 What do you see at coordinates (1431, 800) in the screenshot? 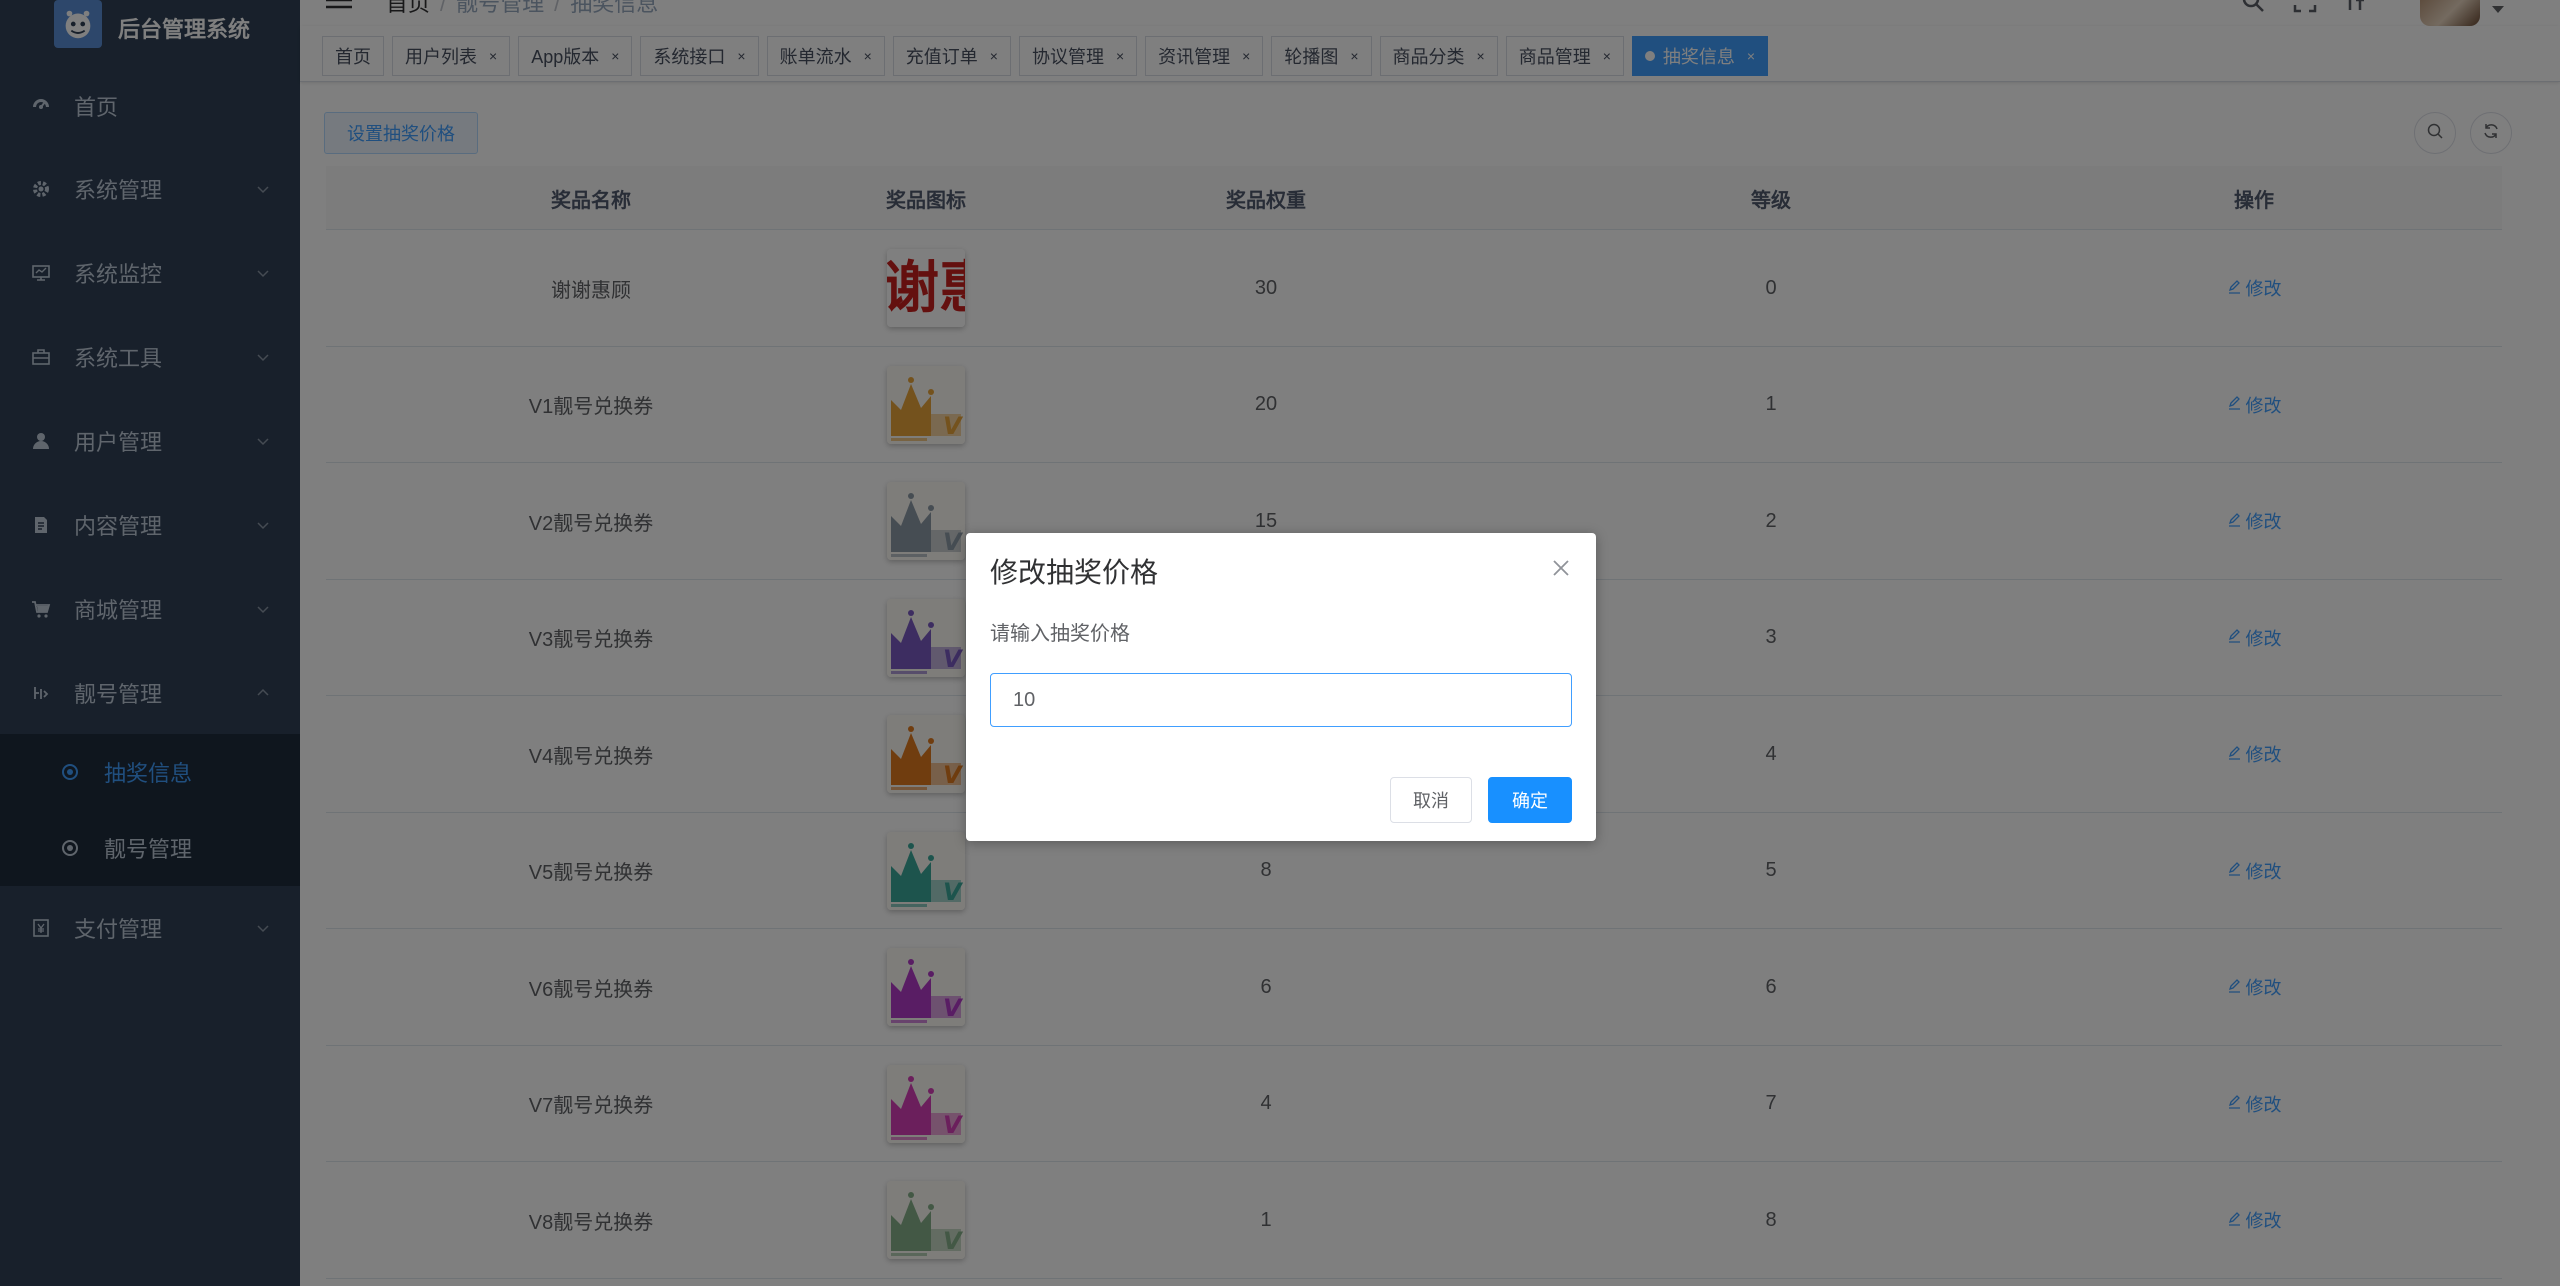
I see `cancel-button: 取消` at bounding box center [1431, 800].